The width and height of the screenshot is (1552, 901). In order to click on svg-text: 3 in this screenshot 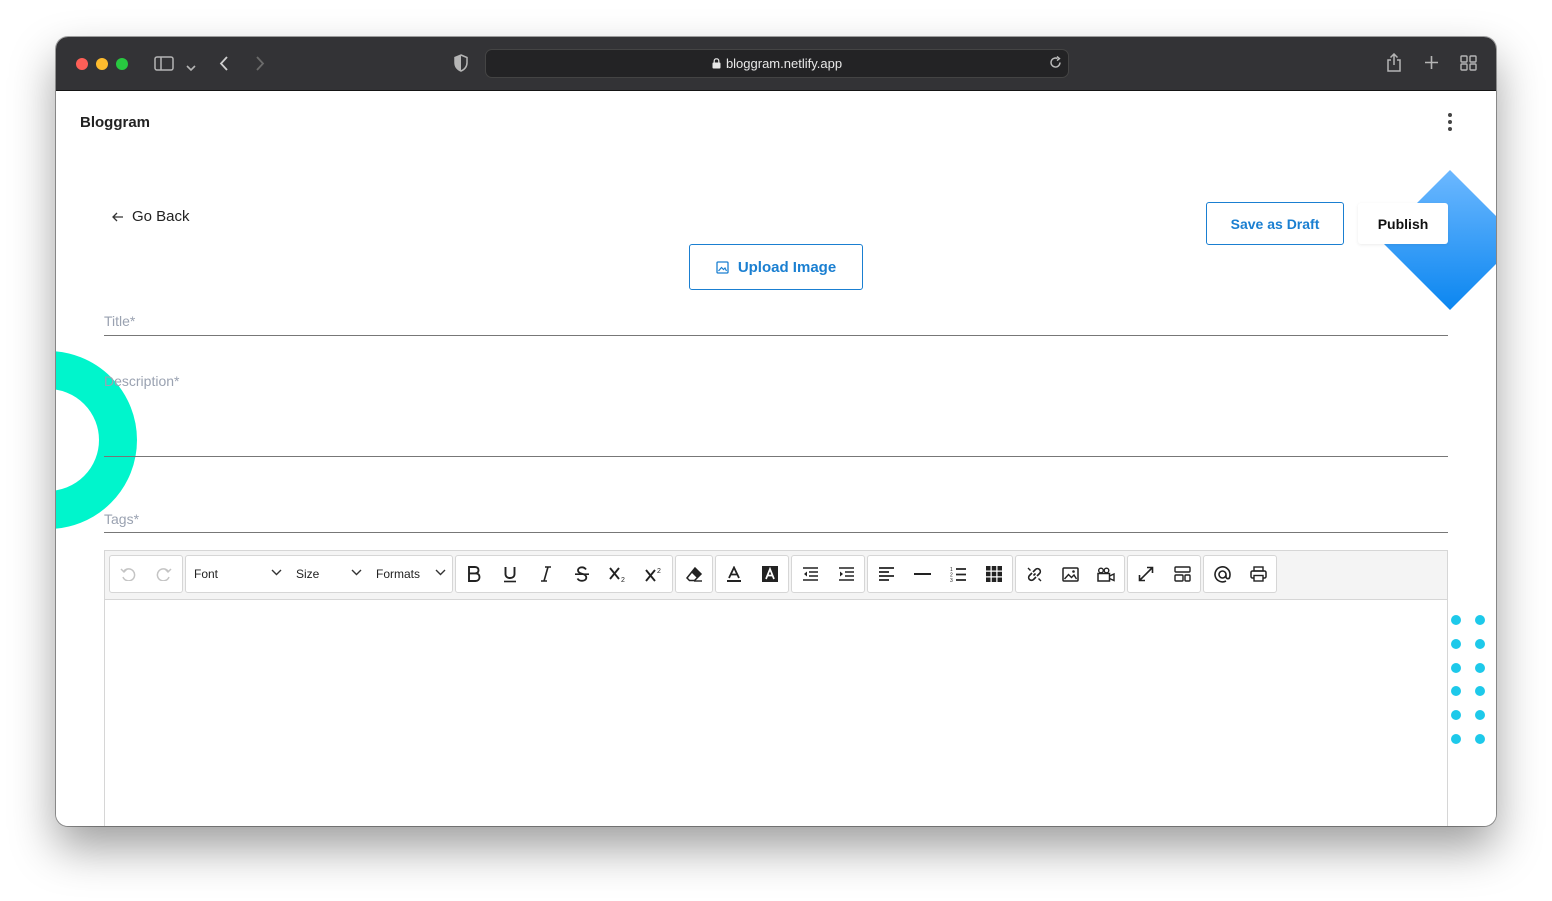, I will do `click(951, 580)`.